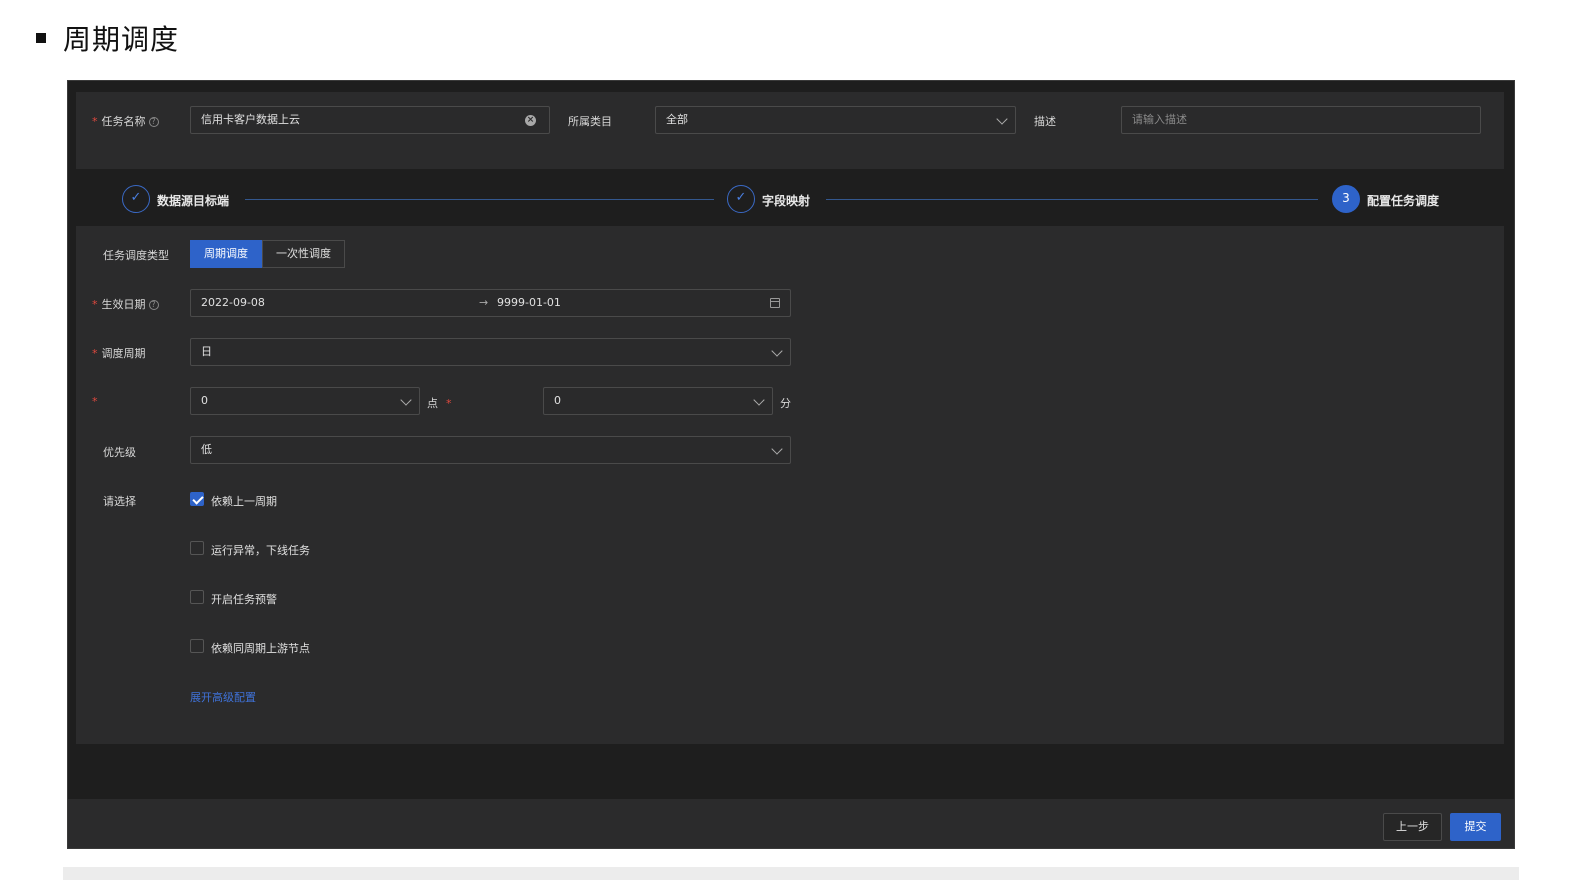  I want to click on hour-select: 0, so click(305, 401).